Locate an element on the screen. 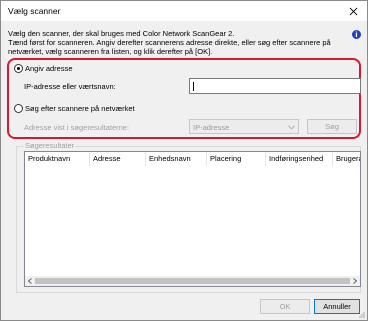 The image size is (368, 321). scrollbar-thumb is located at coordinates (192, 281).